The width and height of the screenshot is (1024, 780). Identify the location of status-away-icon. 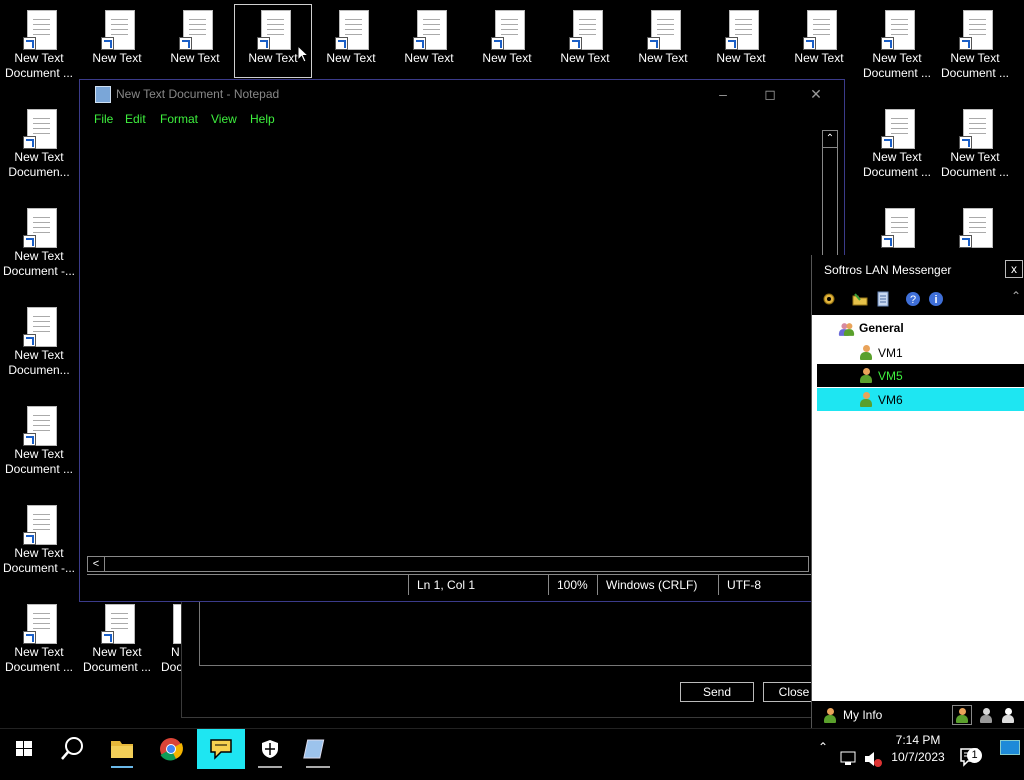
(986, 715).